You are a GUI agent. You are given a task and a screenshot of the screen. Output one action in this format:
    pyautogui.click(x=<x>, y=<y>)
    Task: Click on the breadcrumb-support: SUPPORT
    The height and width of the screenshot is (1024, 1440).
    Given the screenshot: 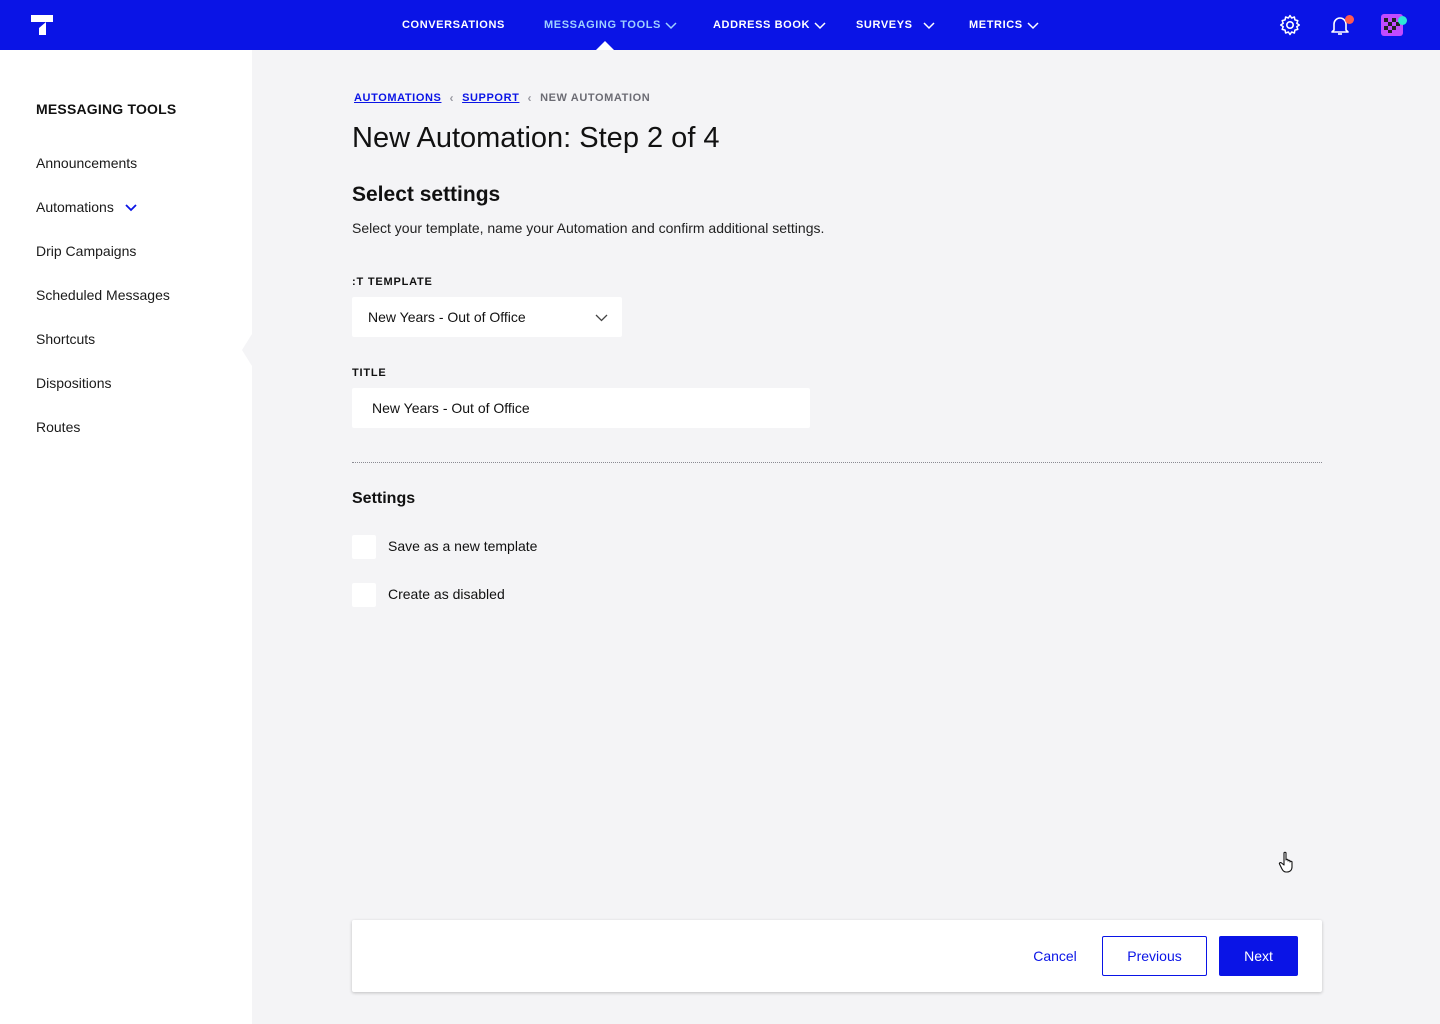 What is the action you would take?
    pyautogui.click(x=490, y=98)
    